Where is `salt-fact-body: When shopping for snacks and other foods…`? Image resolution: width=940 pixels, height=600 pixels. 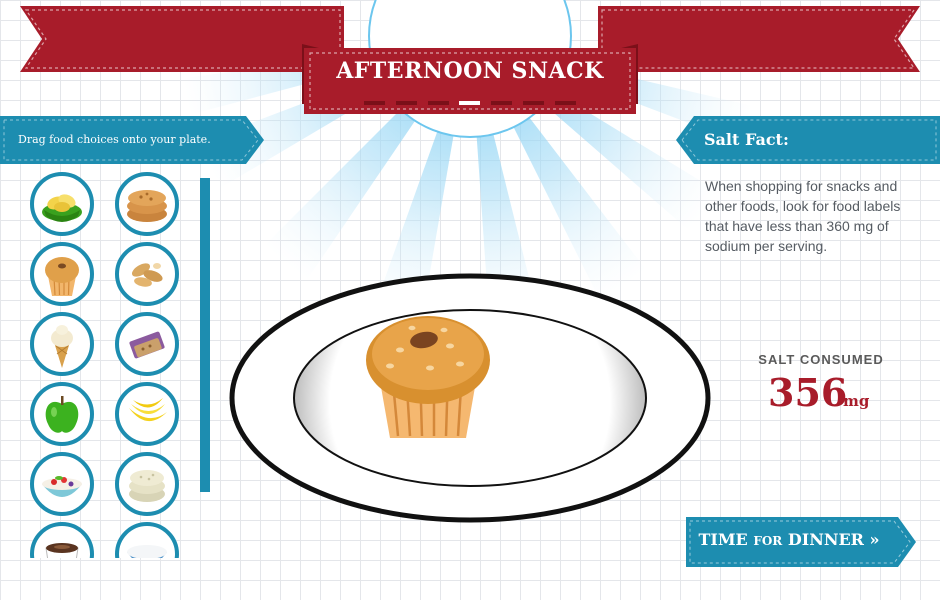
salt-fact-body: When shopping for snacks and other foods… is located at coordinates (803, 216).